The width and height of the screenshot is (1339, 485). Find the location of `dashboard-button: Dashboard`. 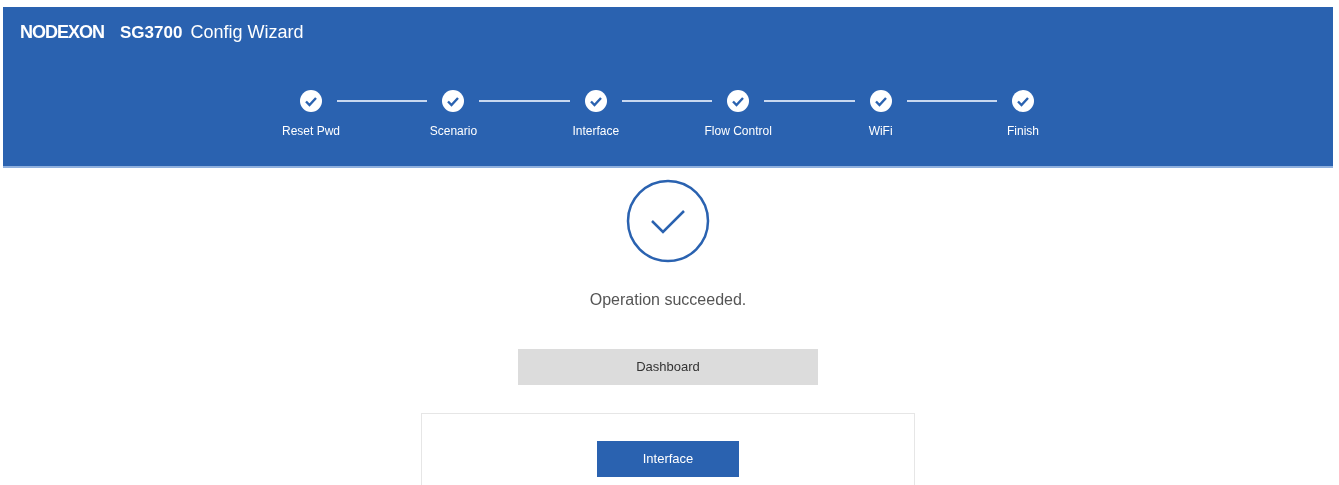

dashboard-button: Dashboard is located at coordinates (668, 367).